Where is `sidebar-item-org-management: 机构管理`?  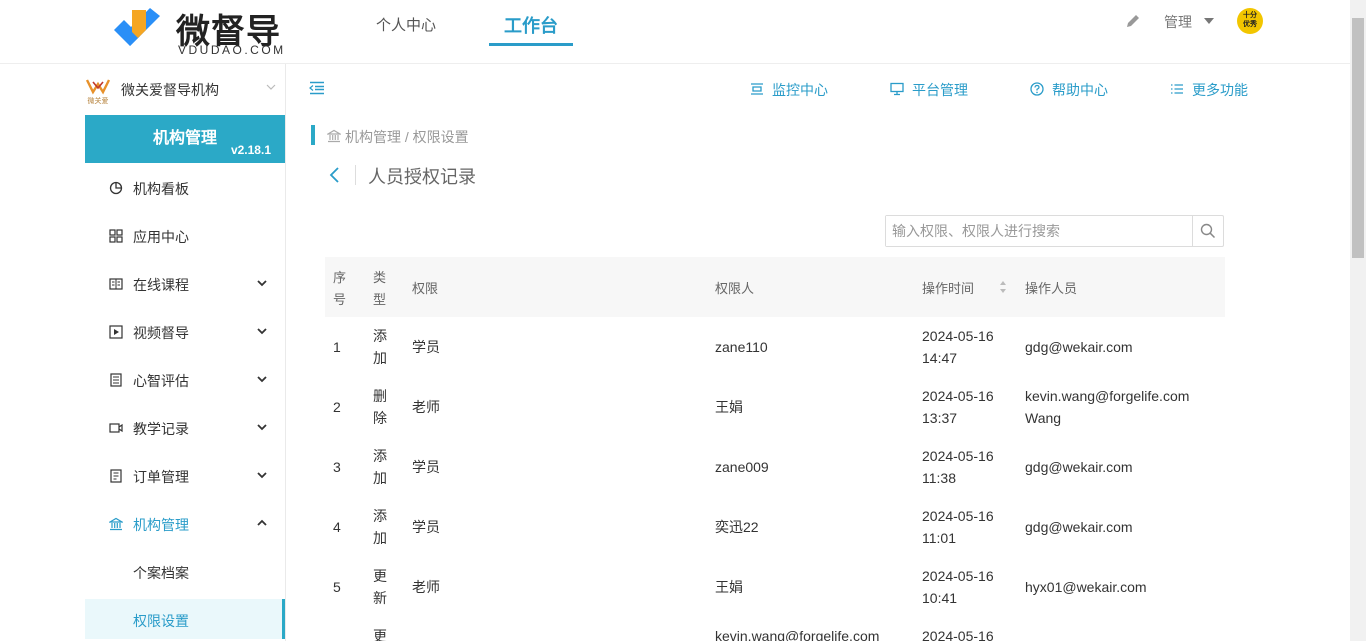 sidebar-item-org-management: 机构管理 is located at coordinates (185, 524).